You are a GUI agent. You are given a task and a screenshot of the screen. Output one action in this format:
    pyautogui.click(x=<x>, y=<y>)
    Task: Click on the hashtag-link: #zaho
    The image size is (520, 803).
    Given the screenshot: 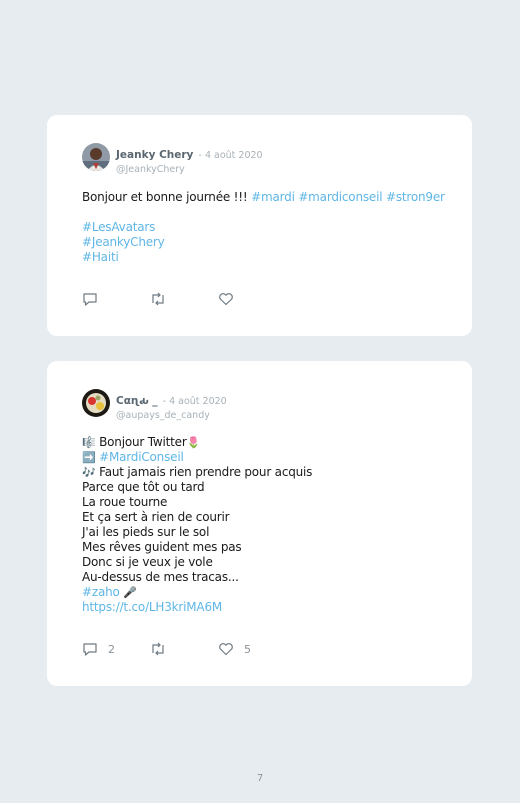 What is the action you would take?
    pyautogui.click(x=101, y=592)
    